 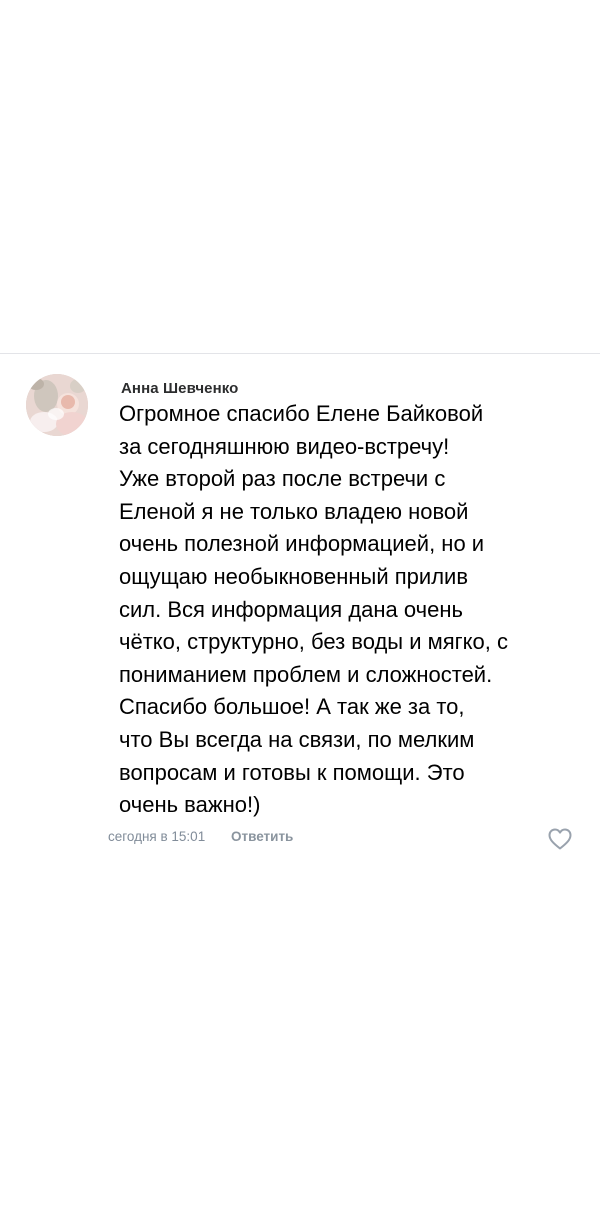 I want to click on comment-text-line: очень важно!), so click(x=190, y=805).